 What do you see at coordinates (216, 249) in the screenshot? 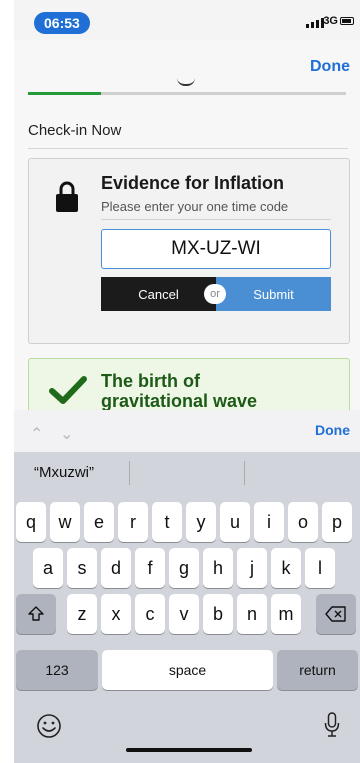
I see `code-input` at bounding box center [216, 249].